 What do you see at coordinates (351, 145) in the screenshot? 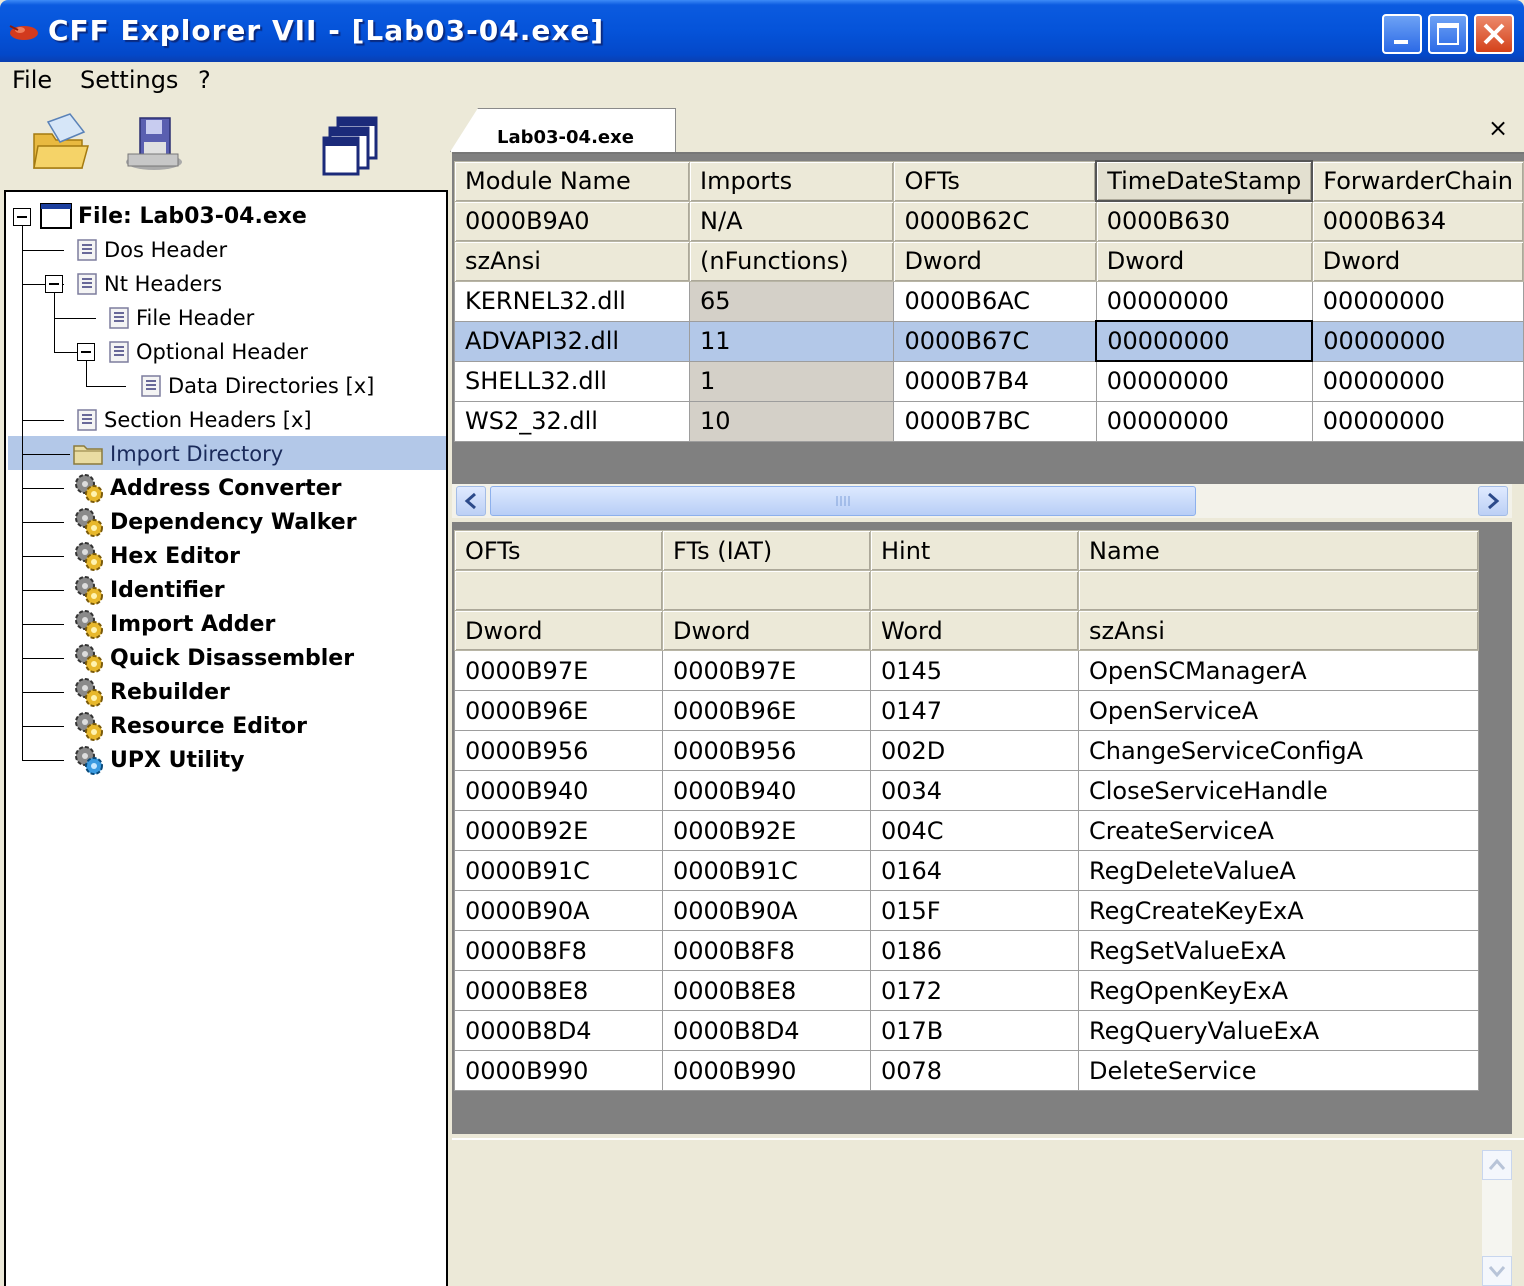
I see `windows-icon` at bounding box center [351, 145].